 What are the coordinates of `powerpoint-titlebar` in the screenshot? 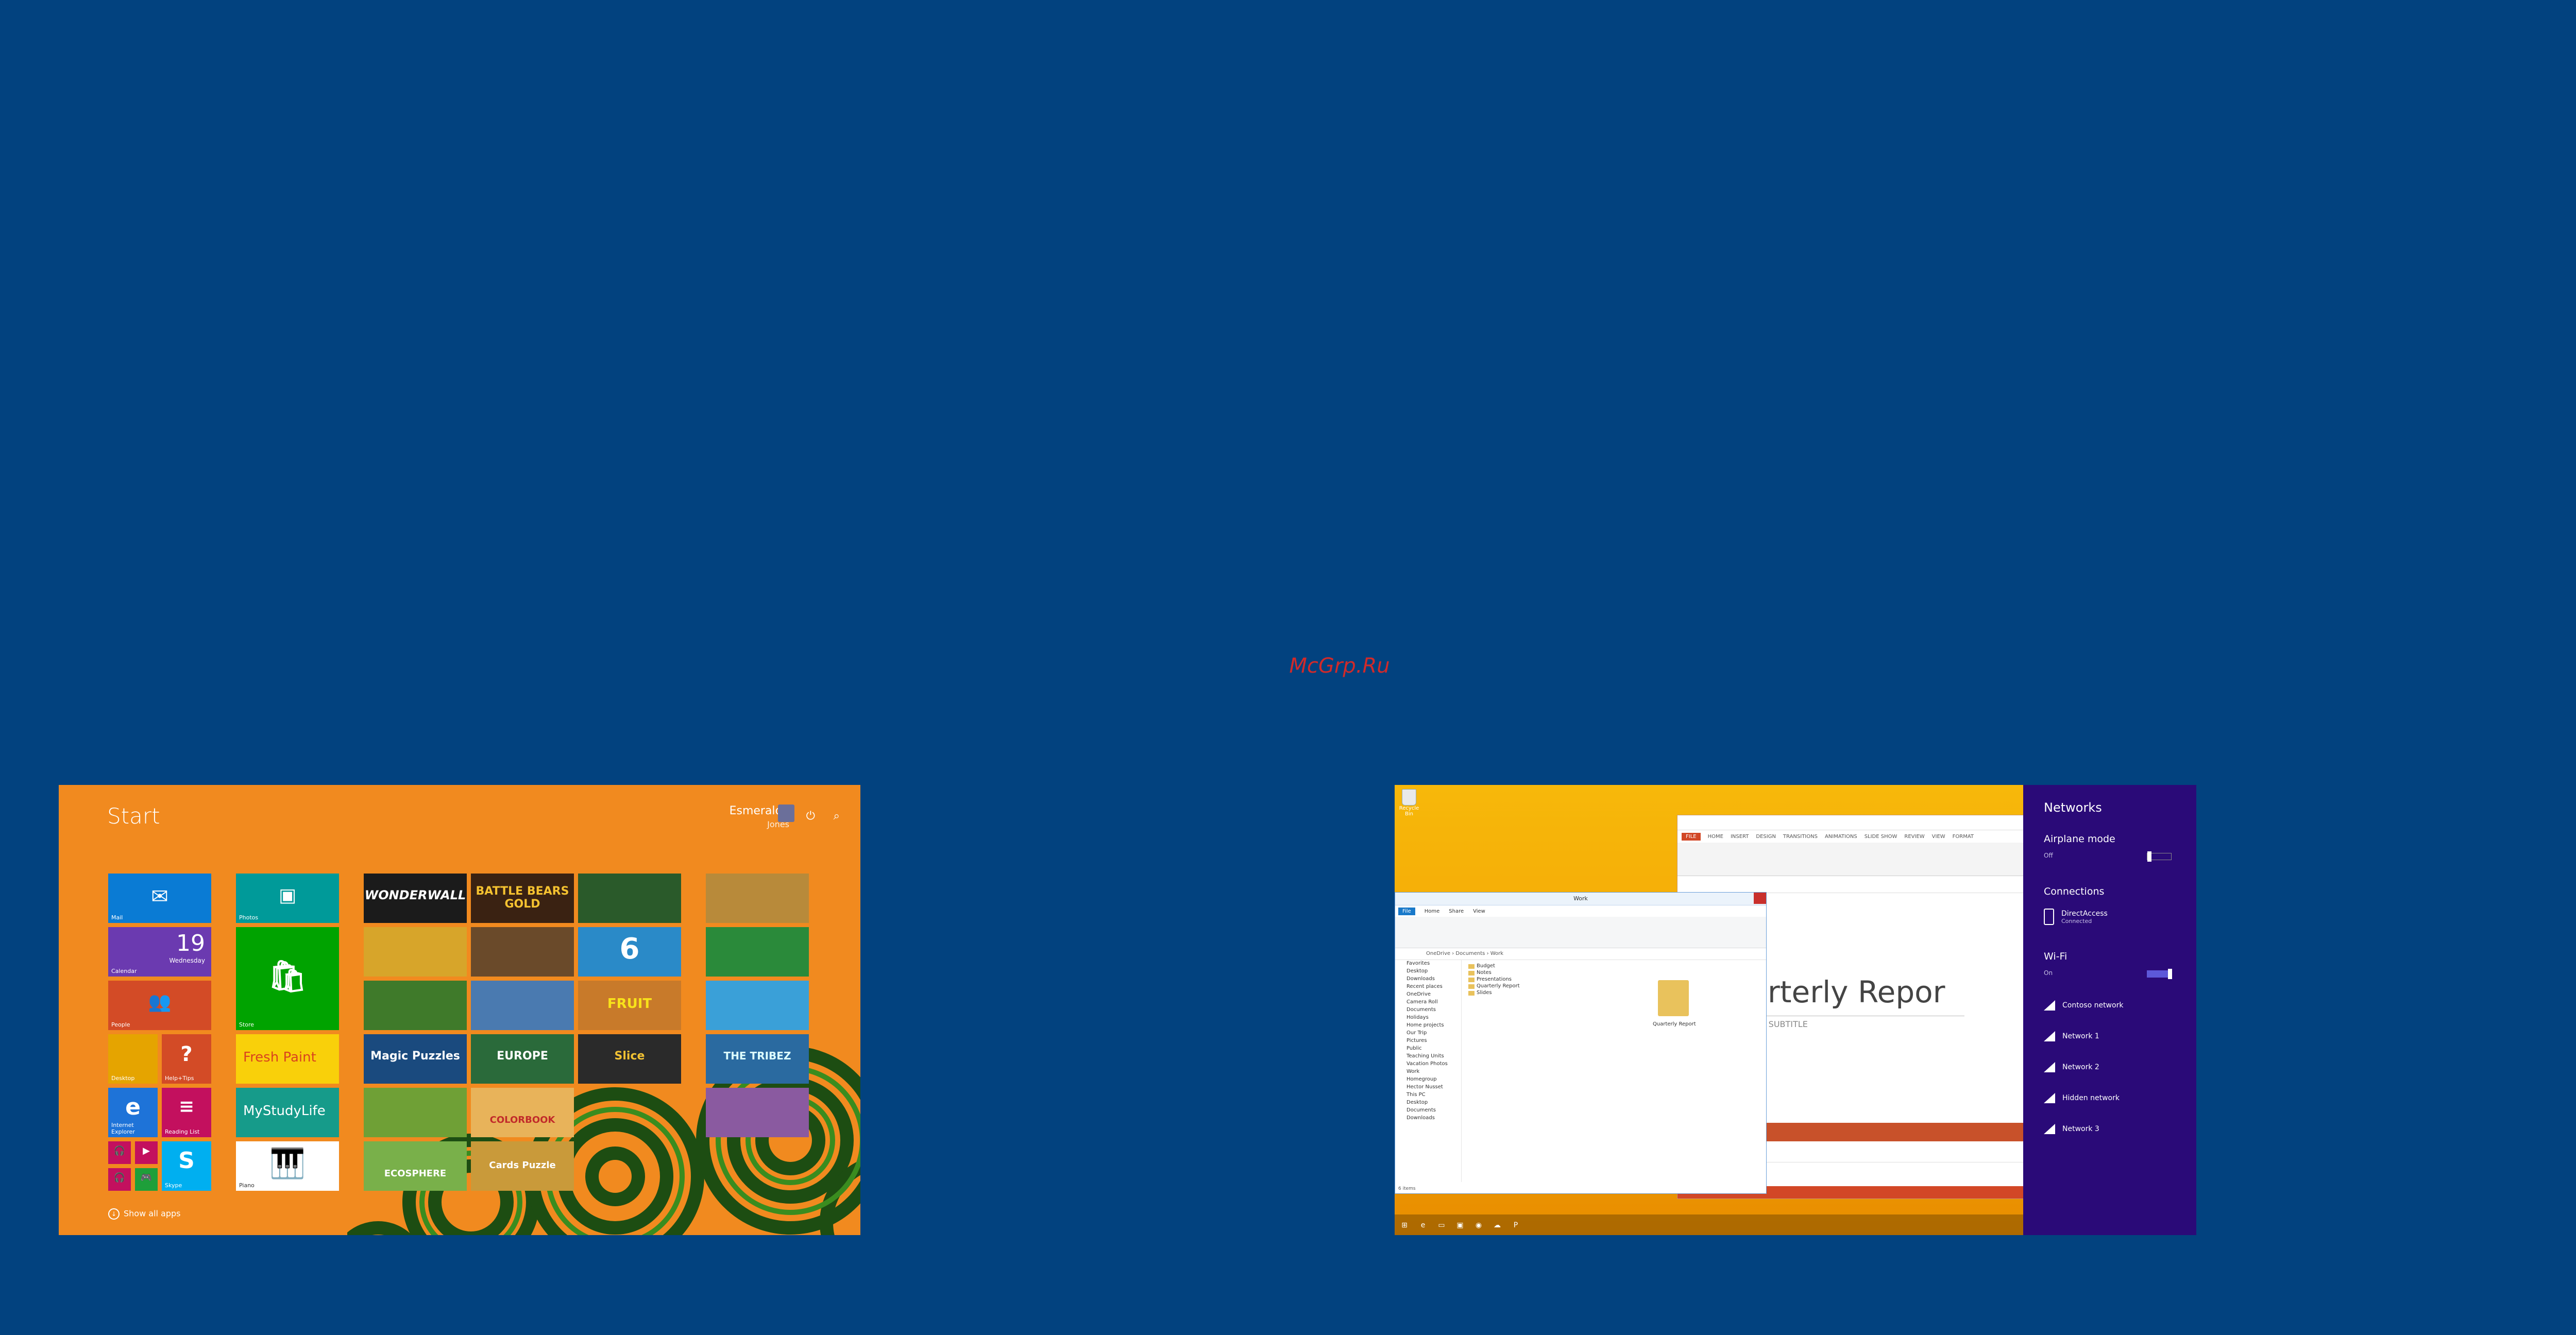 It's located at (1855, 822).